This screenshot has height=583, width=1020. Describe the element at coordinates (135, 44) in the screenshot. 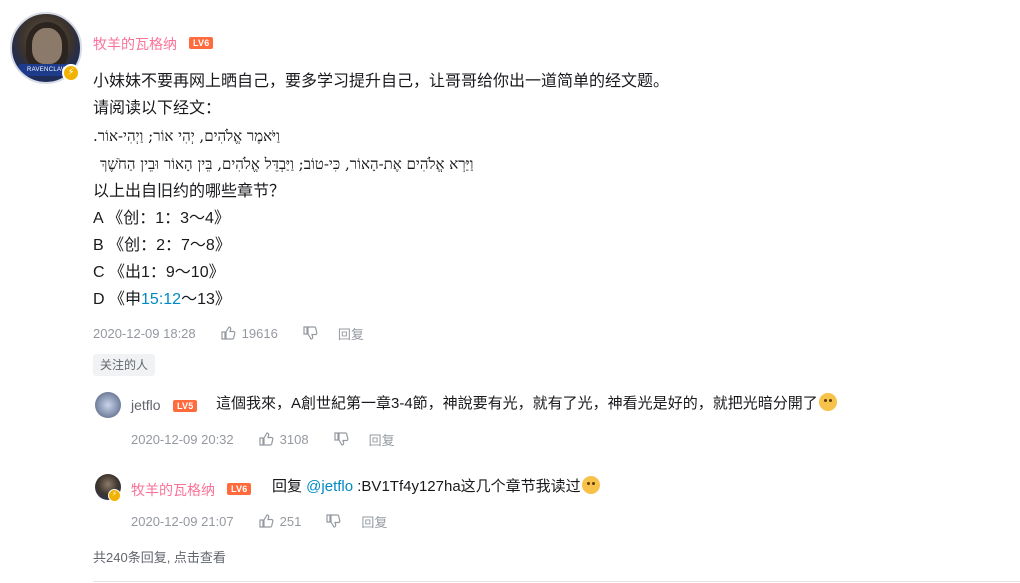

I see `main-username: 牧羊的瓦格纳` at that location.